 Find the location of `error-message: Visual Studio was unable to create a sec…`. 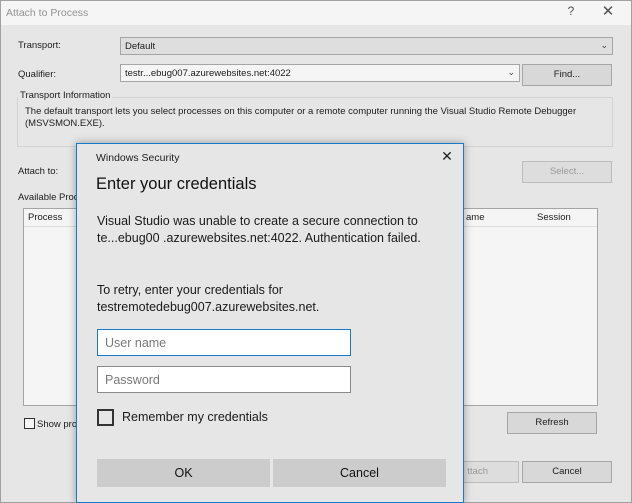

error-message: Visual Studio was unable to create a sec… is located at coordinates (259, 229).